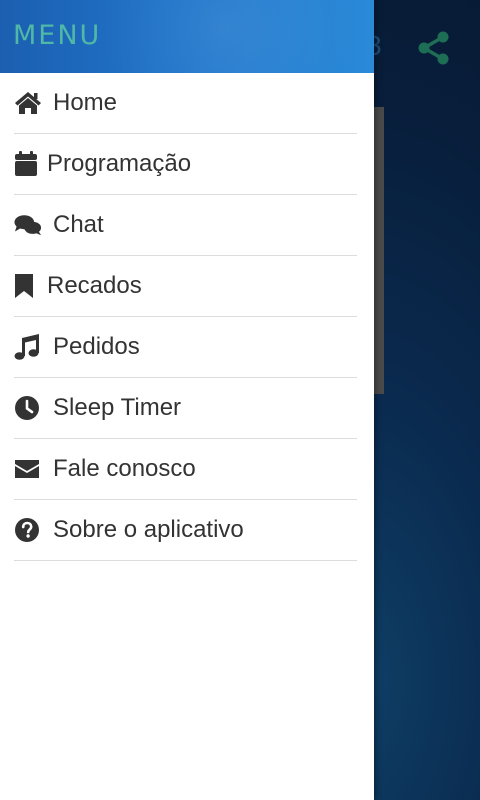 This screenshot has height=800, width=480. I want to click on content-scrollbar, so click(379, 250).